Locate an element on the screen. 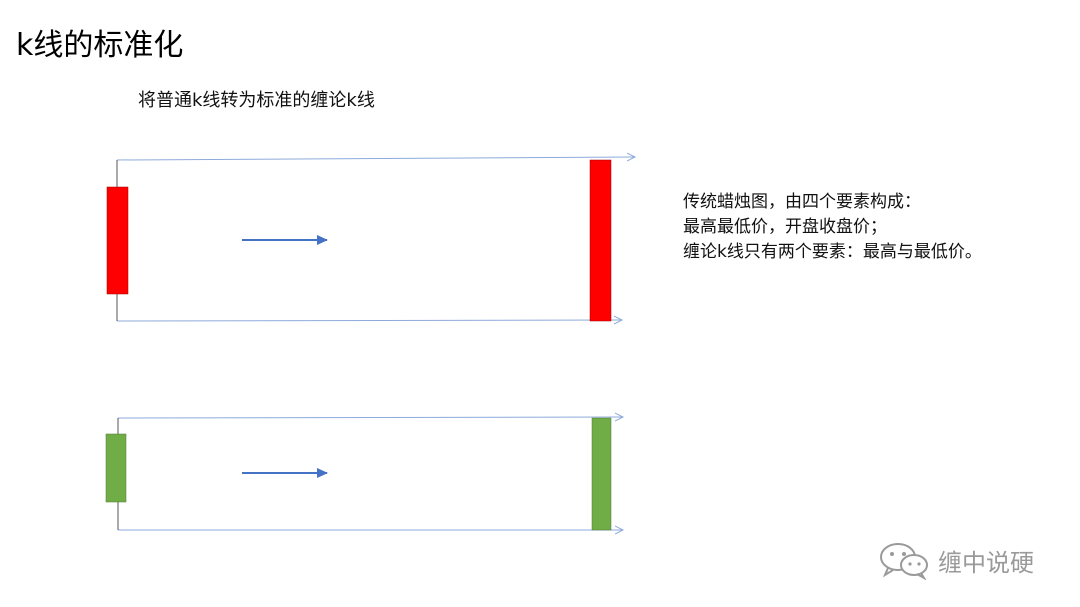  watermark: 缠中说硬 is located at coordinates (956, 560).